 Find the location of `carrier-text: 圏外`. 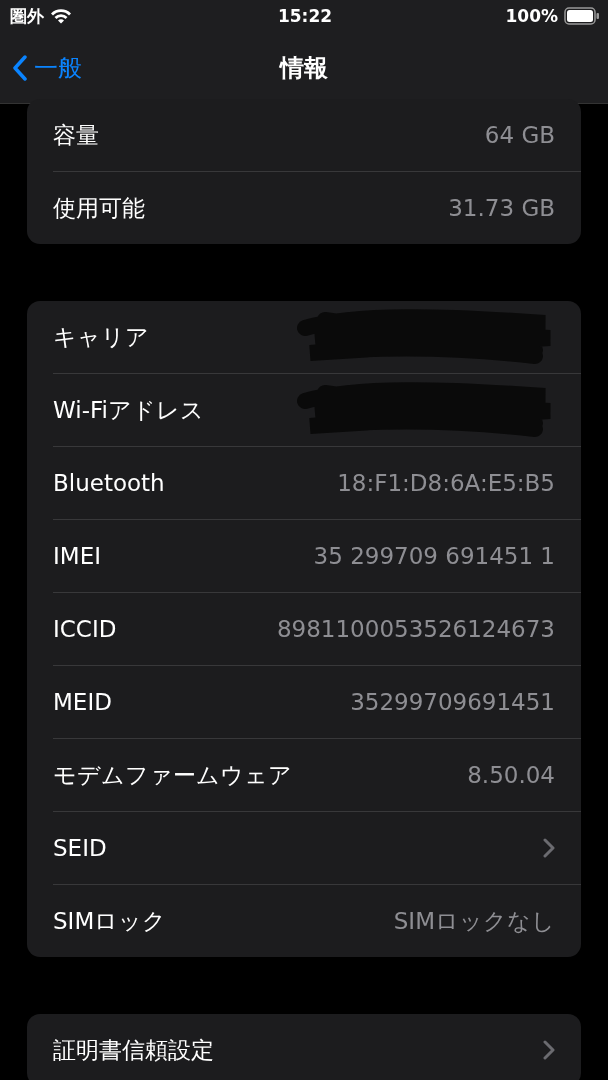

carrier-text: 圏外 is located at coordinates (27, 16).